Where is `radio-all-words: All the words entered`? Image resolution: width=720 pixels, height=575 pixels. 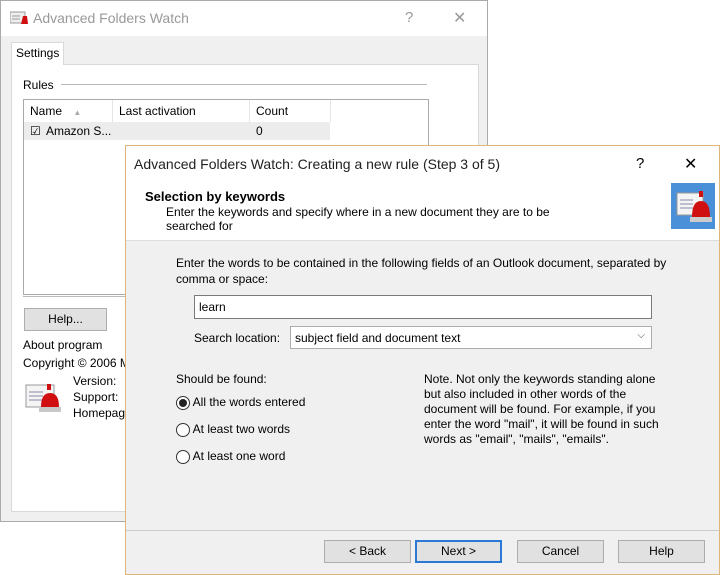 radio-all-words: All the words entered is located at coordinates (240, 402).